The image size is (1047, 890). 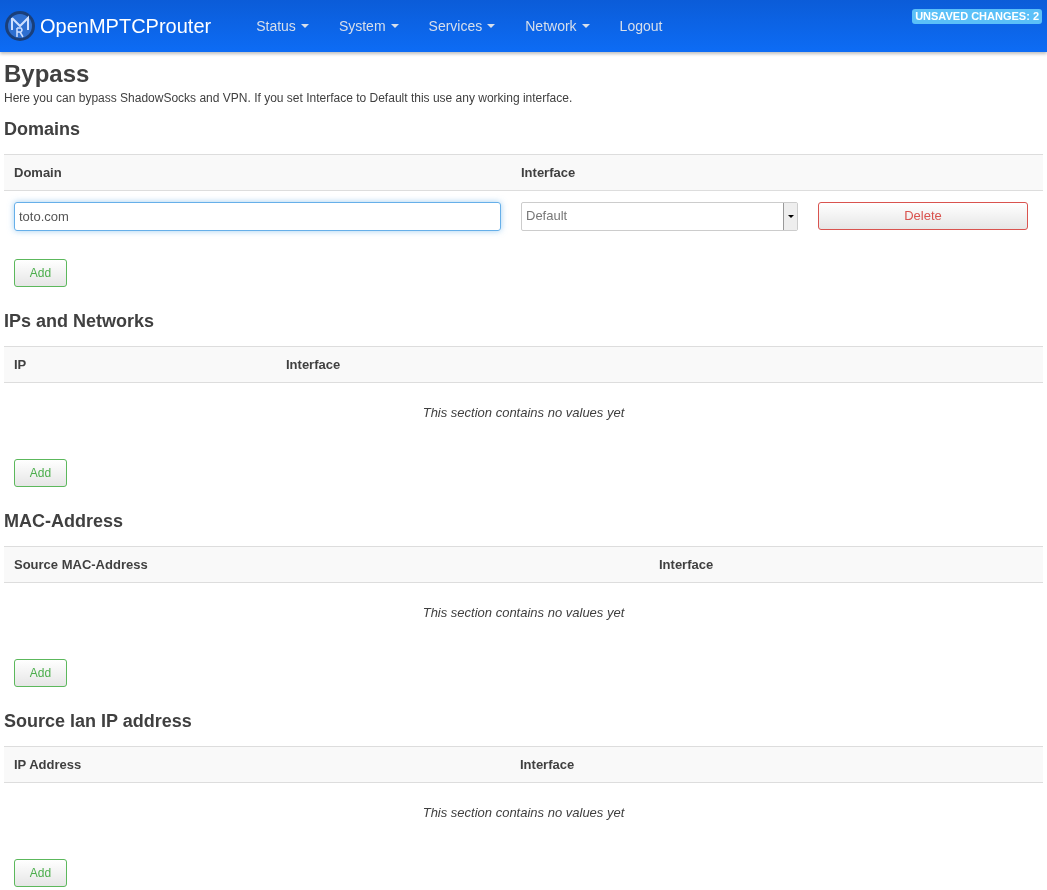 What do you see at coordinates (43, 129) in the screenshot?
I see `section-title: Domains` at bounding box center [43, 129].